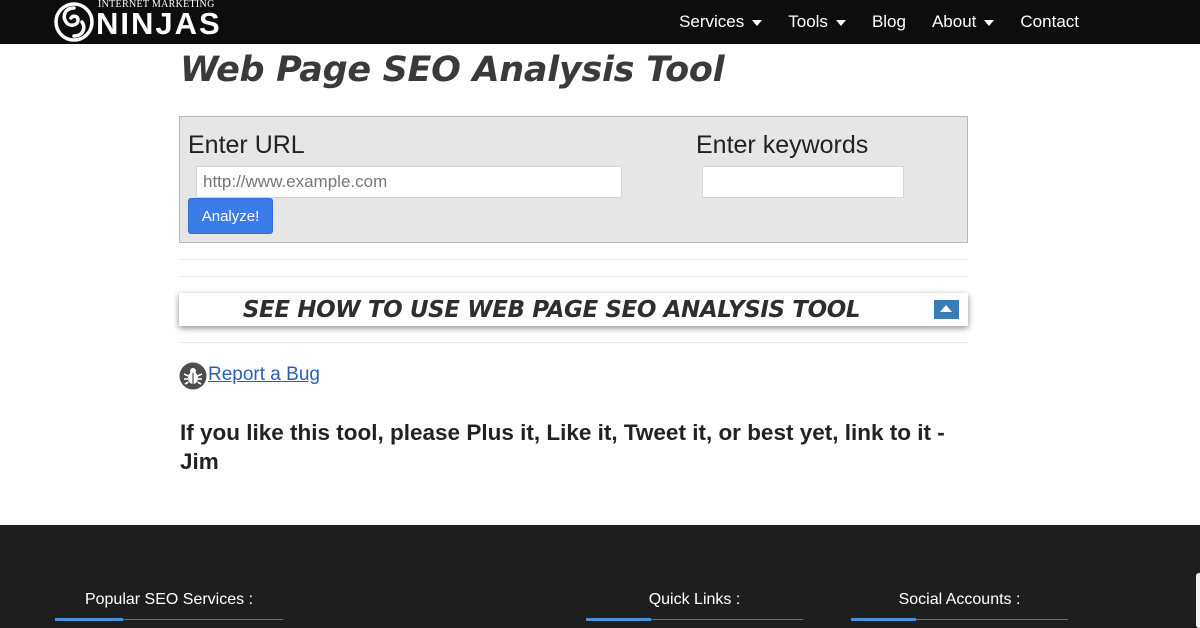 This screenshot has width=1200, height=628. I want to click on swirl-logo-icon, so click(74, 22).